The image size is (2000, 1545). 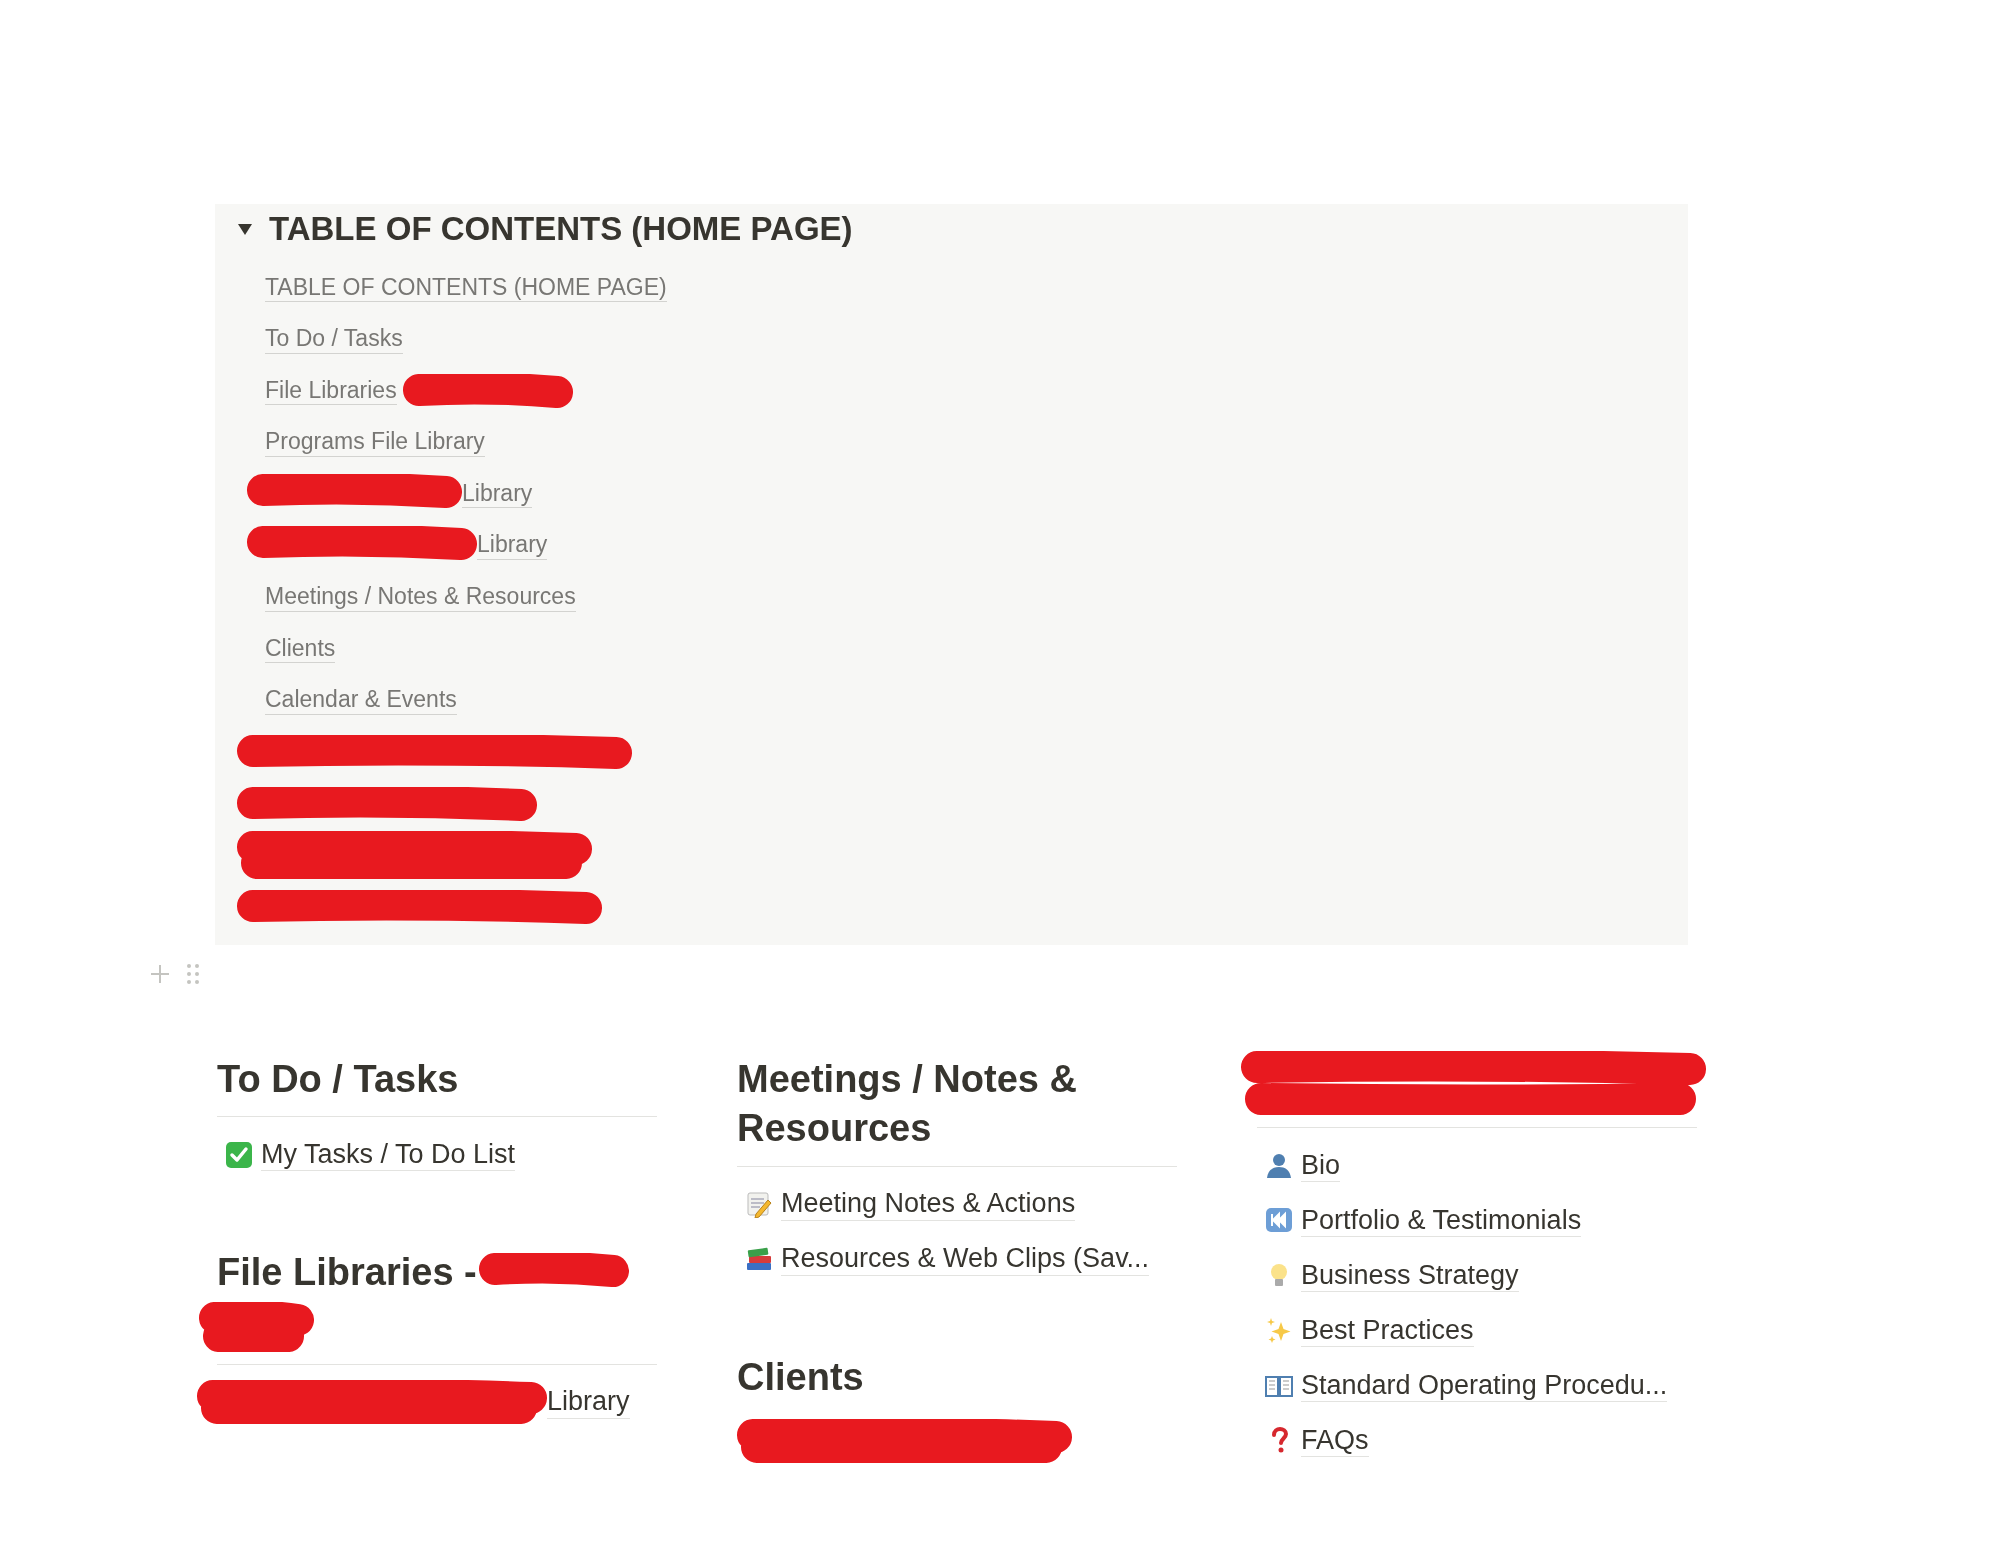 What do you see at coordinates (193, 973) in the screenshot?
I see `drag-handle-icon` at bounding box center [193, 973].